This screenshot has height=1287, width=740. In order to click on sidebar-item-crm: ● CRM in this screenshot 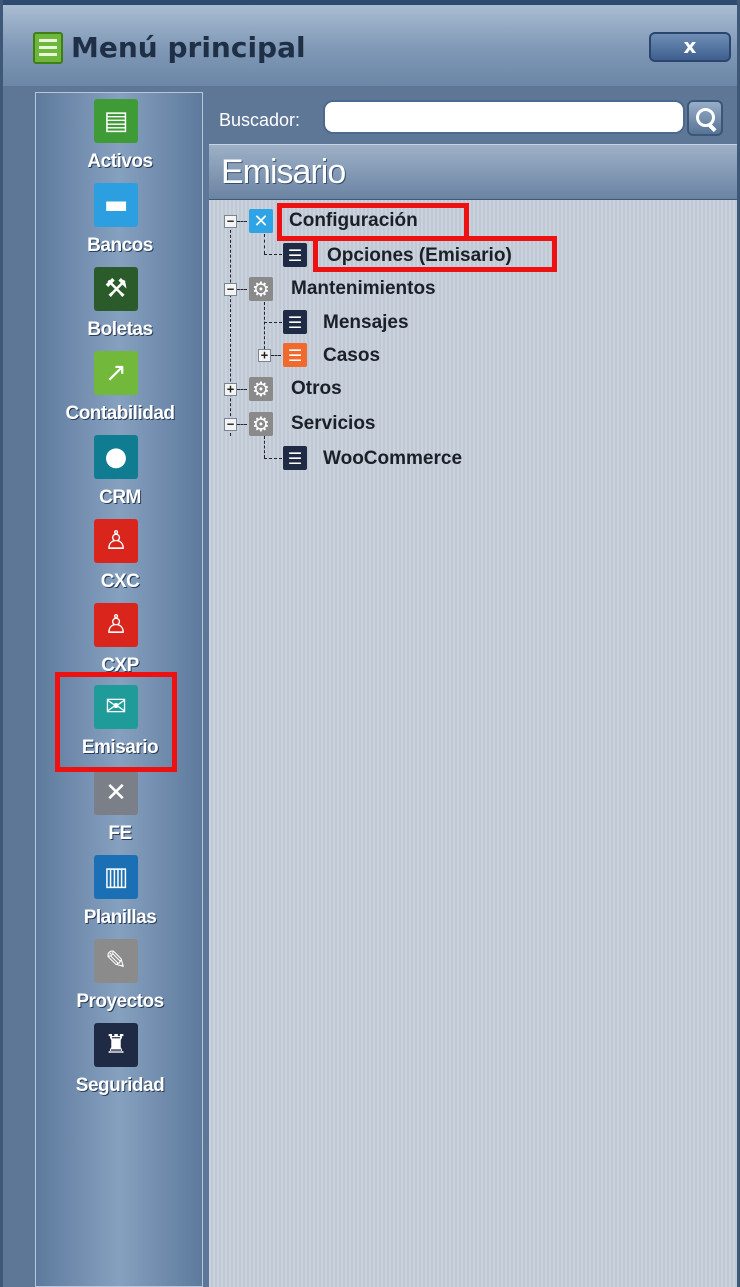, I will do `click(120, 476)`.